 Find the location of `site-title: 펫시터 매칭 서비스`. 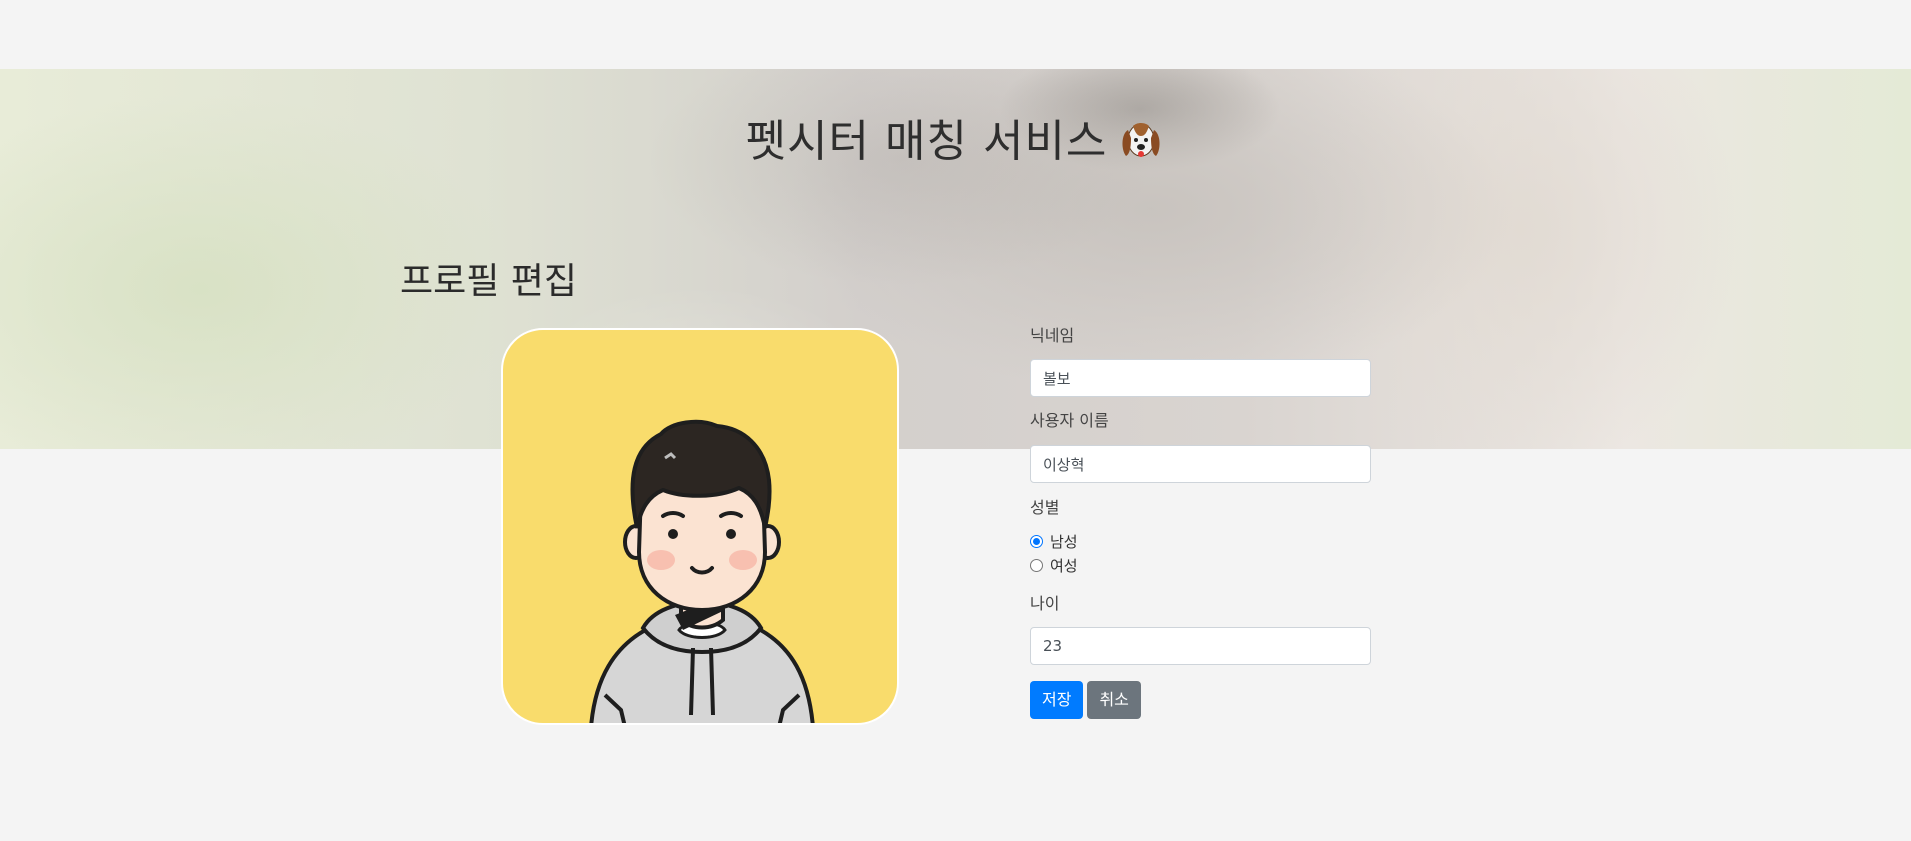

site-title: 펫시터 매칭 서비스 is located at coordinates (955, 142).